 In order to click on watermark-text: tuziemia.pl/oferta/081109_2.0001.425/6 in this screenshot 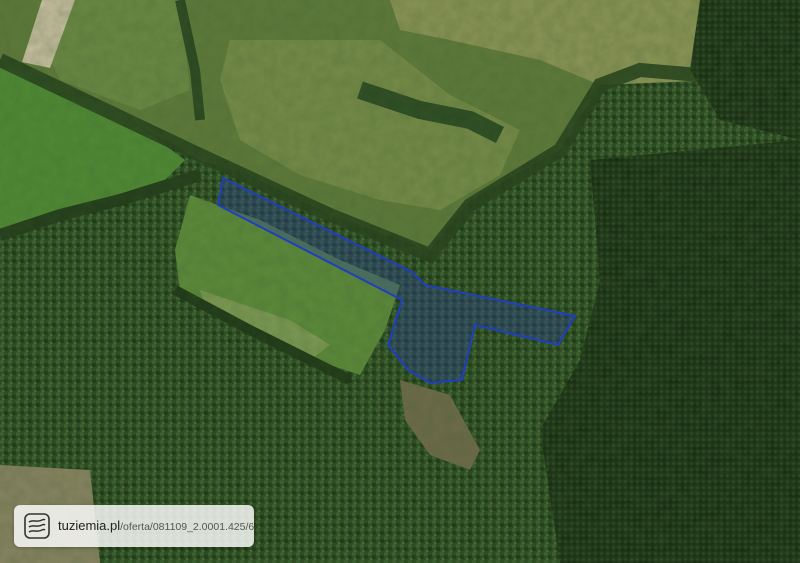, I will do `click(156, 526)`.